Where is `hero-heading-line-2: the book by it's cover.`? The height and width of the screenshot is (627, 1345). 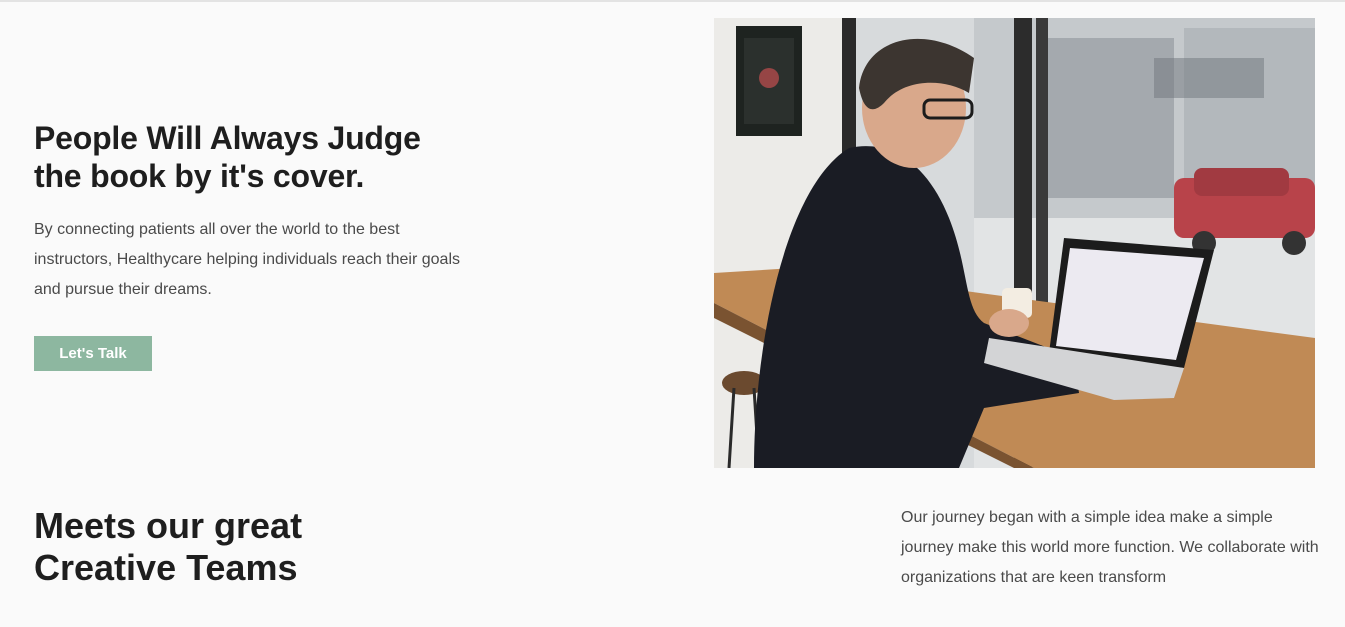 hero-heading-line-2: the book by it's cover. is located at coordinates (199, 176).